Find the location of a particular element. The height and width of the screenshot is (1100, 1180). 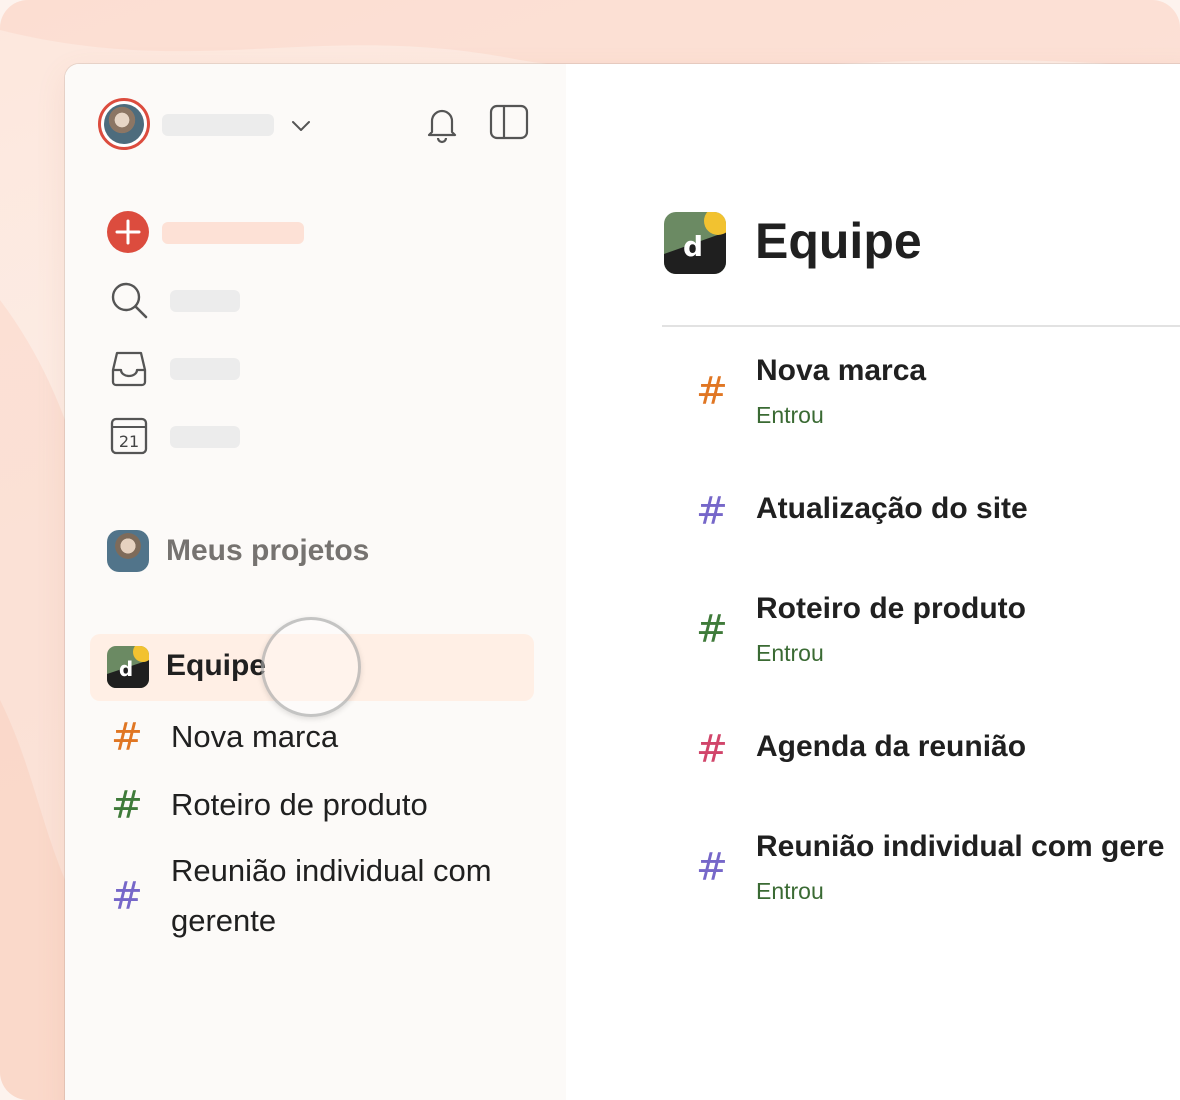

bell-icon is located at coordinates (442, 124).